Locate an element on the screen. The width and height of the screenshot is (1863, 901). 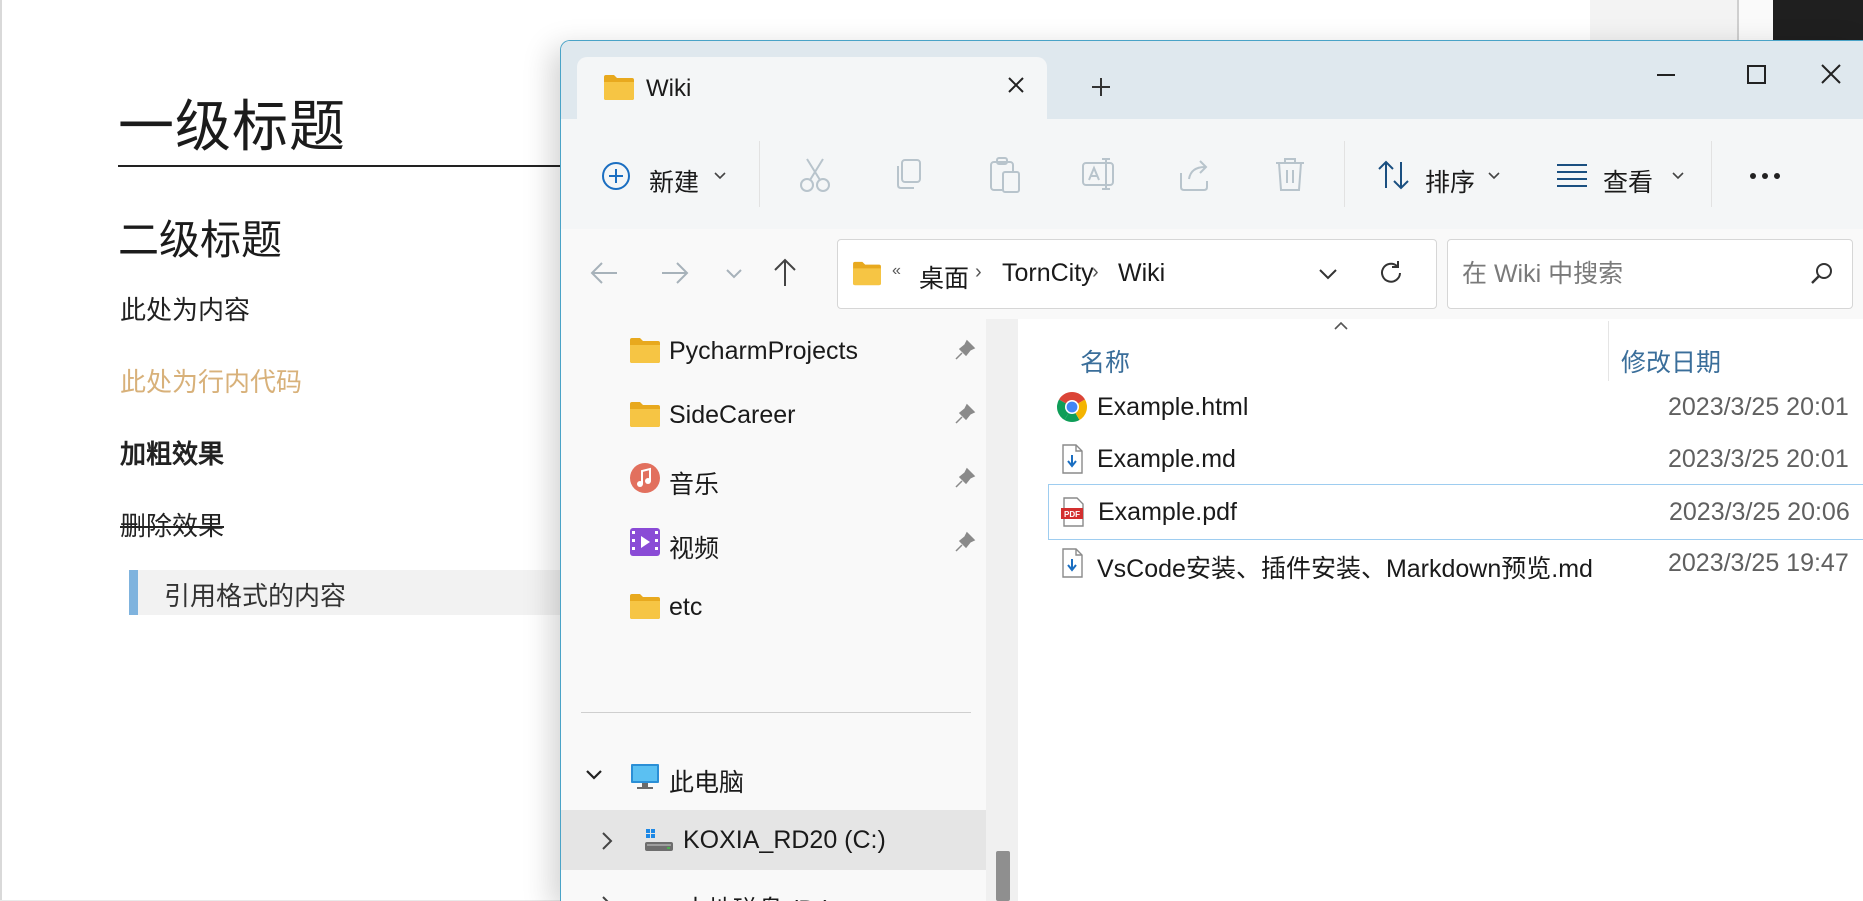
cut-icon is located at coordinates (815, 175).